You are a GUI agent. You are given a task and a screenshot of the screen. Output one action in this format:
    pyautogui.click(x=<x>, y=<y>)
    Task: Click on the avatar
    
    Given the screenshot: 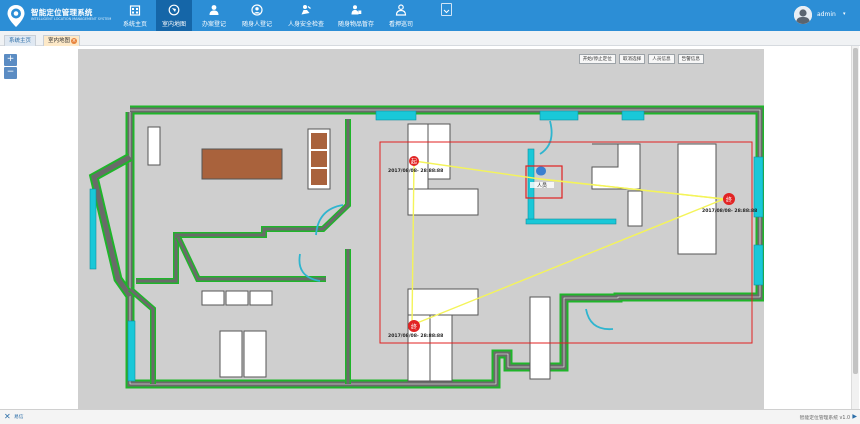 What is the action you would take?
    pyautogui.click(x=803, y=15)
    